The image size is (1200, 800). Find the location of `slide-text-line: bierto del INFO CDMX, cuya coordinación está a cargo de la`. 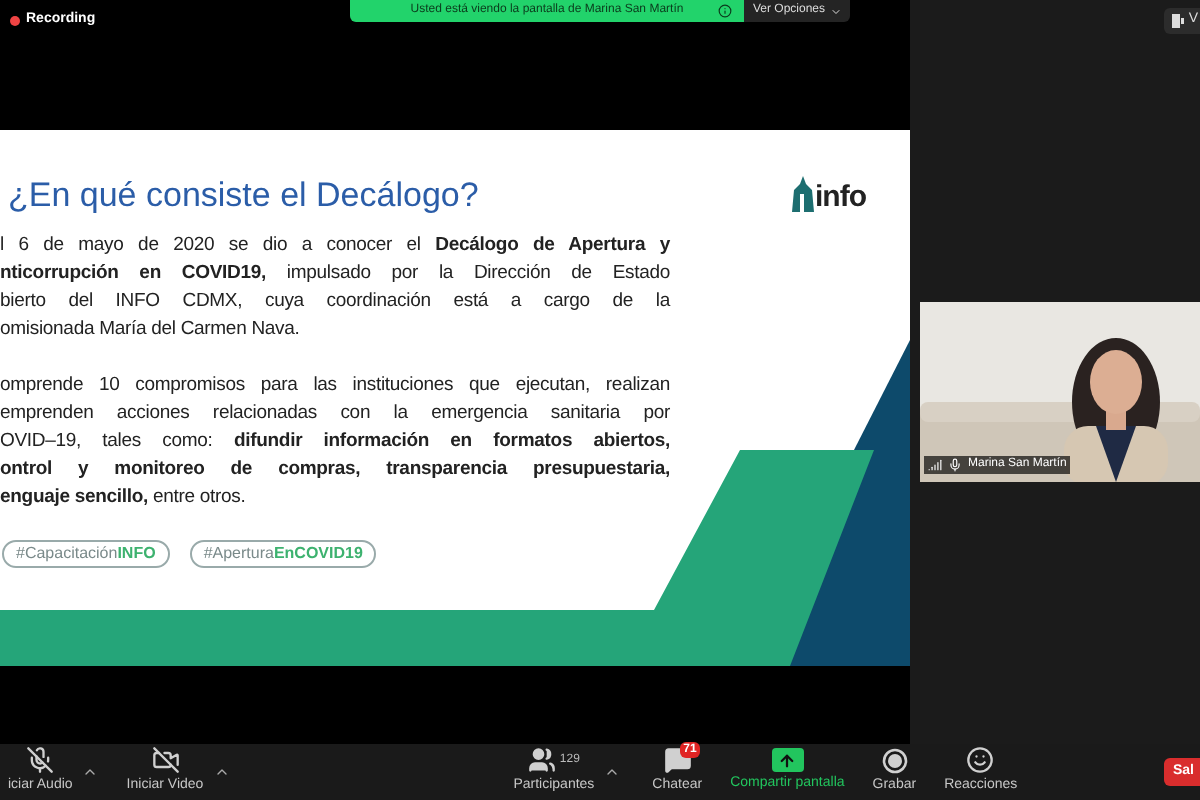

slide-text-line: bierto del INFO CDMX, cuya coordinación está a cargo de la is located at coordinates (335, 302).